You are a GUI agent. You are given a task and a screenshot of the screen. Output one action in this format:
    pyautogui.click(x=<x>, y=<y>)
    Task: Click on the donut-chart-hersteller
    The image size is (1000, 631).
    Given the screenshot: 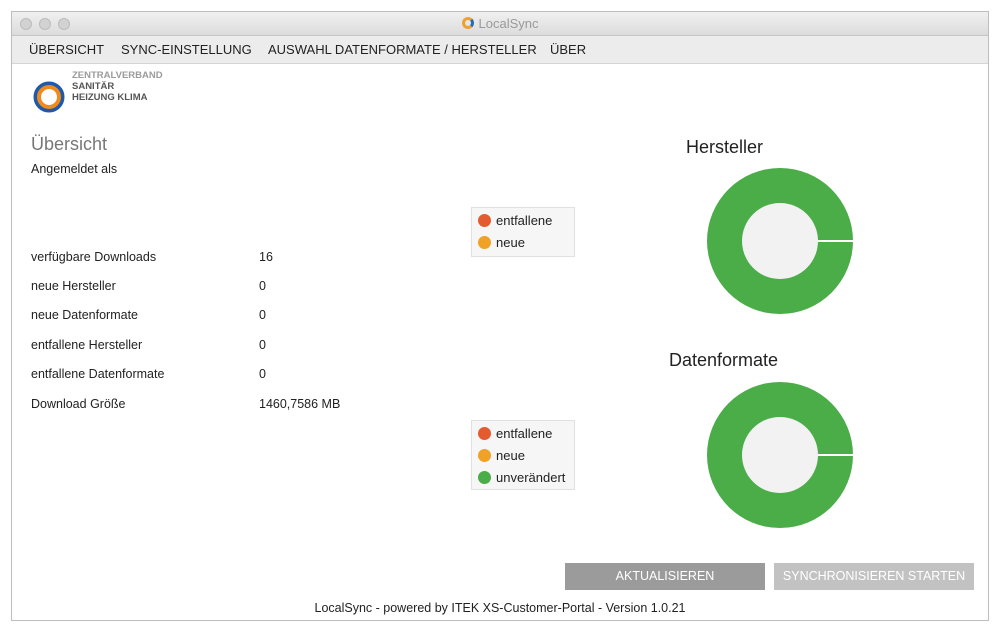 What is the action you would take?
    pyautogui.click(x=780, y=241)
    